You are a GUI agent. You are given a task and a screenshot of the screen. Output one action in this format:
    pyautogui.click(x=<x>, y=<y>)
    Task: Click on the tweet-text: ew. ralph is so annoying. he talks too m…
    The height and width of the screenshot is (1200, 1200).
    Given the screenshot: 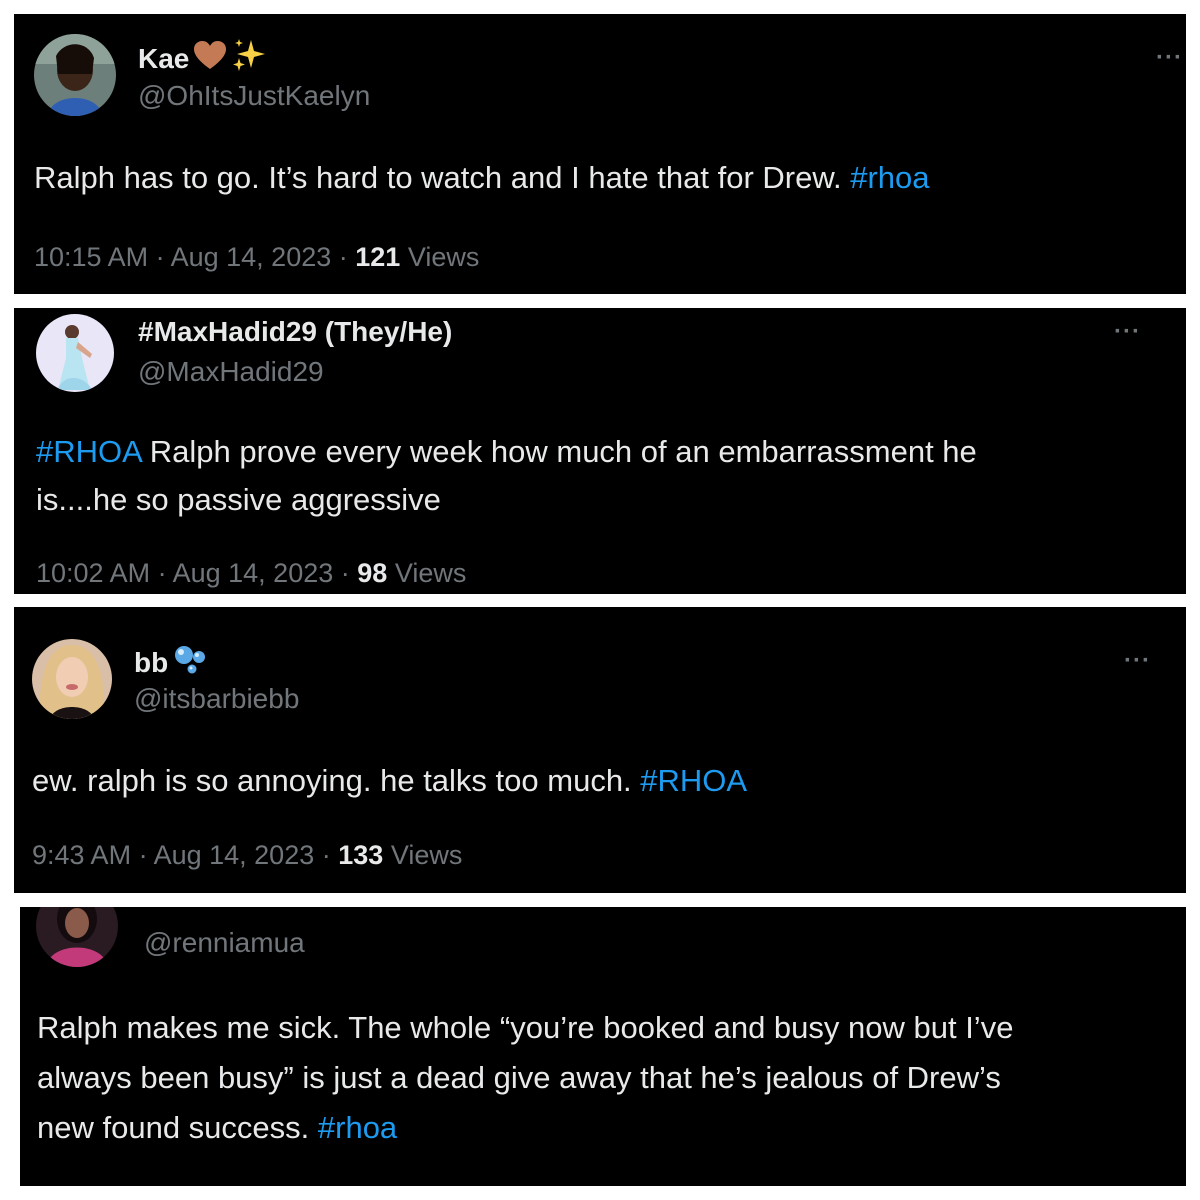 What is the action you would take?
    pyautogui.click(x=389, y=781)
    